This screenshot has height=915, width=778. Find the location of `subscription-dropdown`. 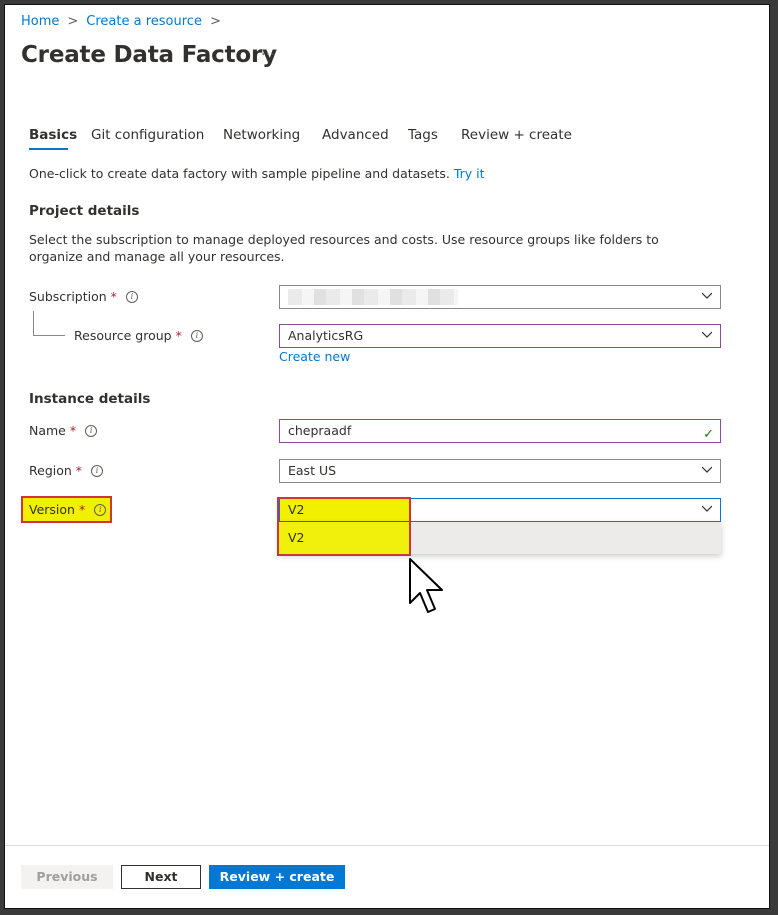

subscription-dropdown is located at coordinates (500, 297).